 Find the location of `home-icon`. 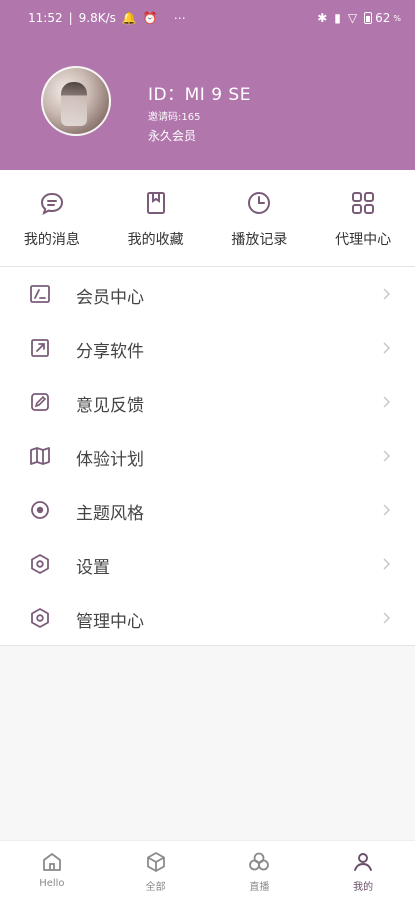

home-icon is located at coordinates (51, 862).